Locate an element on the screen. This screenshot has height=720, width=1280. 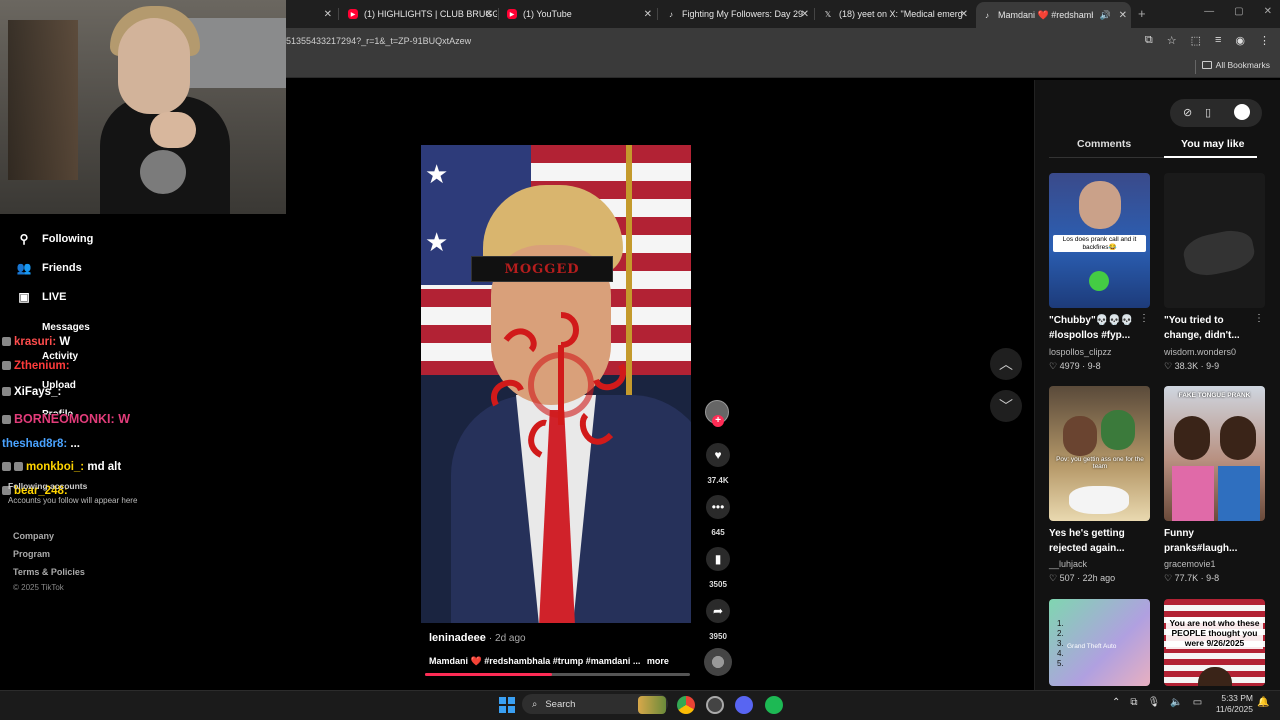
volume-icon: 🔈 is located at coordinates (1176, 702).